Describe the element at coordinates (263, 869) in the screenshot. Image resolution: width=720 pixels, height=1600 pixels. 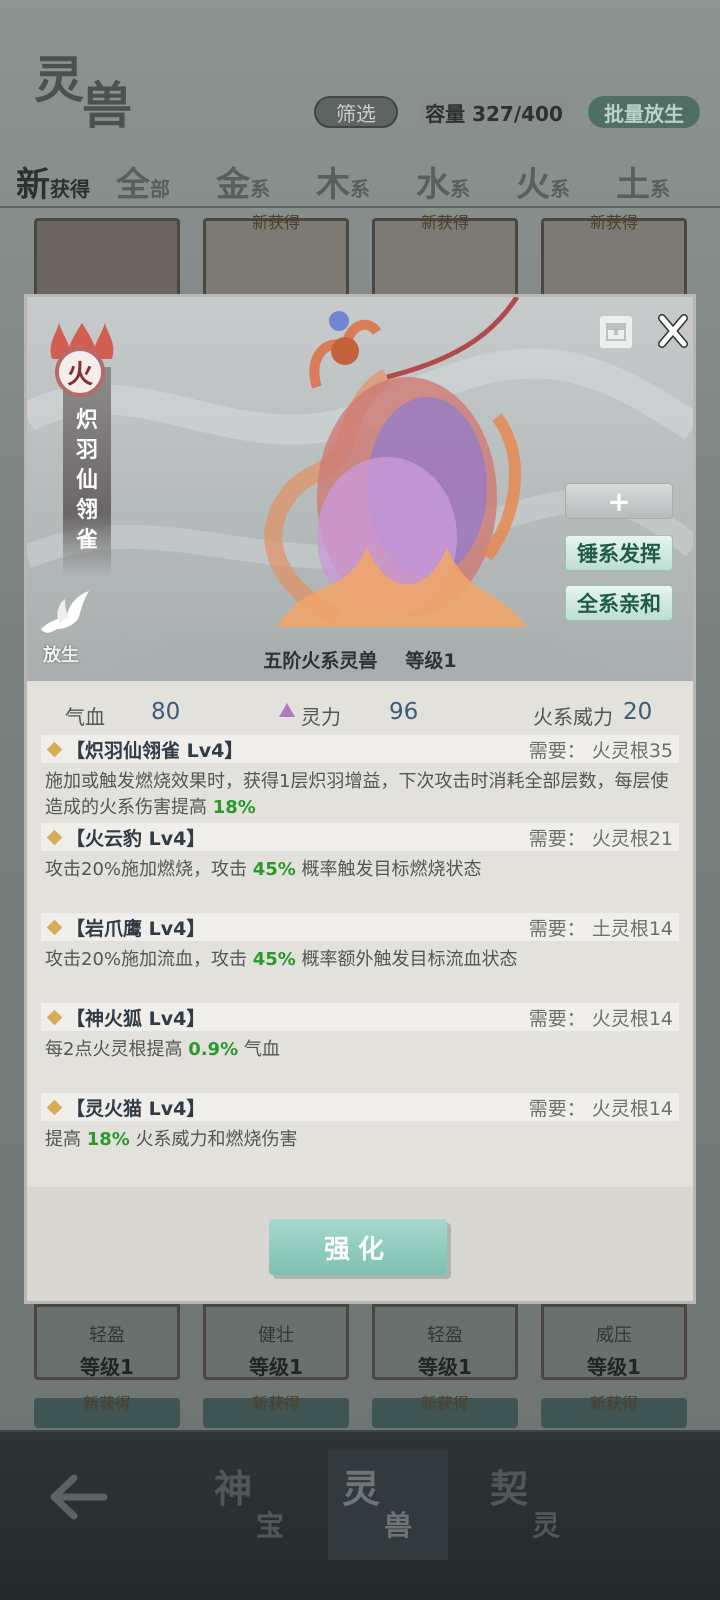
I see `skill-description: 攻击20%施加燃烧，攻击 45% 概率触发目标燃烧状态` at that location.